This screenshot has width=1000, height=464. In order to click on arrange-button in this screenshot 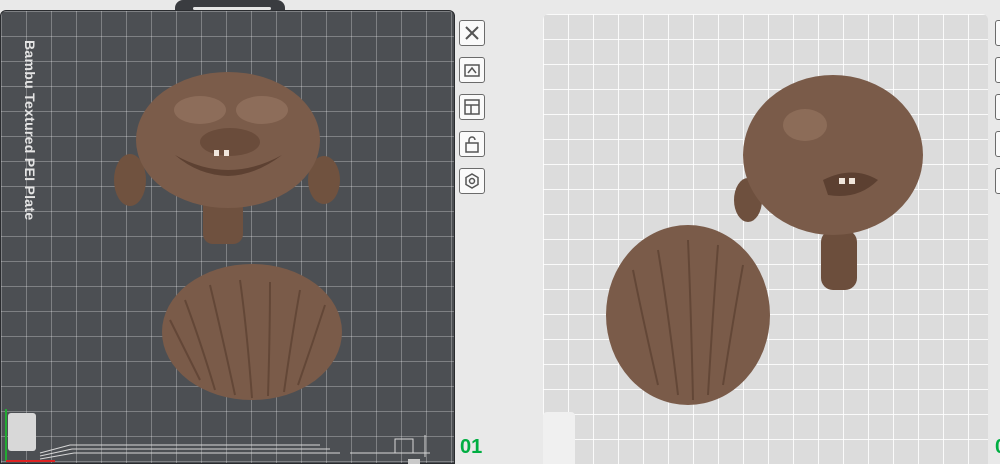, I will do `click(472, 107)`.